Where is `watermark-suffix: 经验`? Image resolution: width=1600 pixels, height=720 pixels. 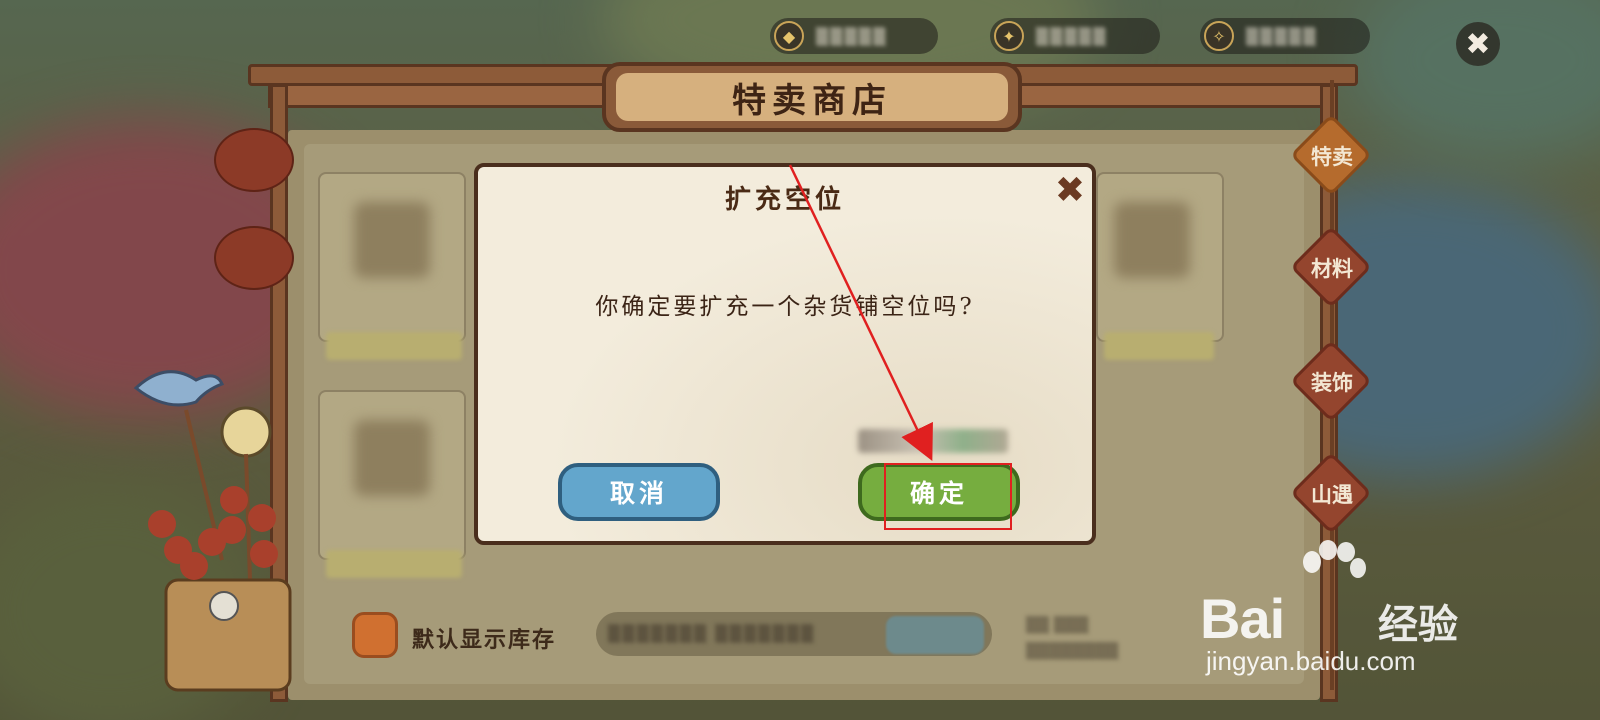
watermark-suffix: 经验 is located at coordinates (1418, 625).